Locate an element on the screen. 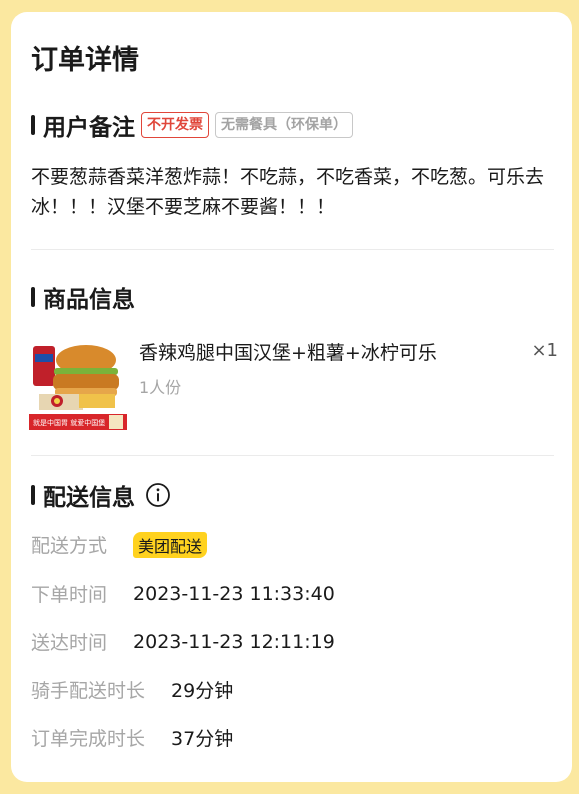 Image resolution: width=579 pixels, height=794 pixels. order-time-label: 下单时间 is located at coordinates (69, 595).